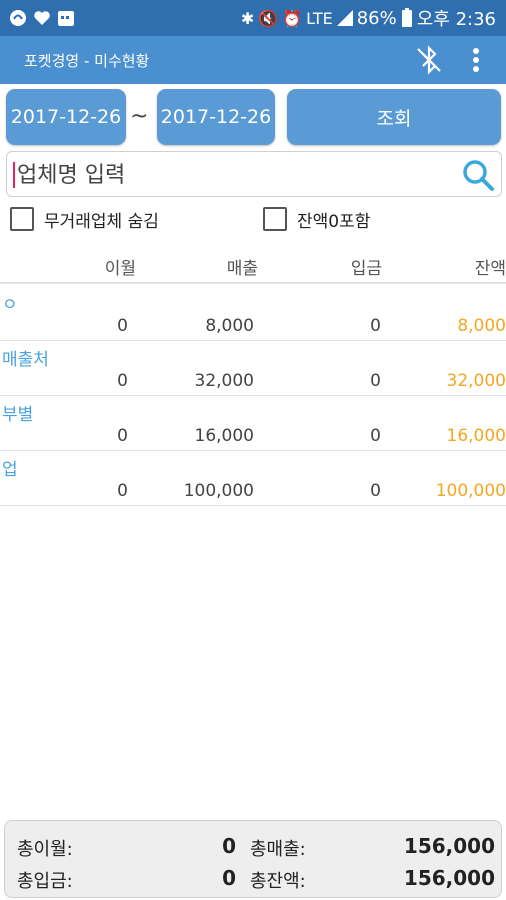 This screenshot has width=506, height=900. I want to click on page-title: 포켓경영 - 미수현황, so click(87, 61).